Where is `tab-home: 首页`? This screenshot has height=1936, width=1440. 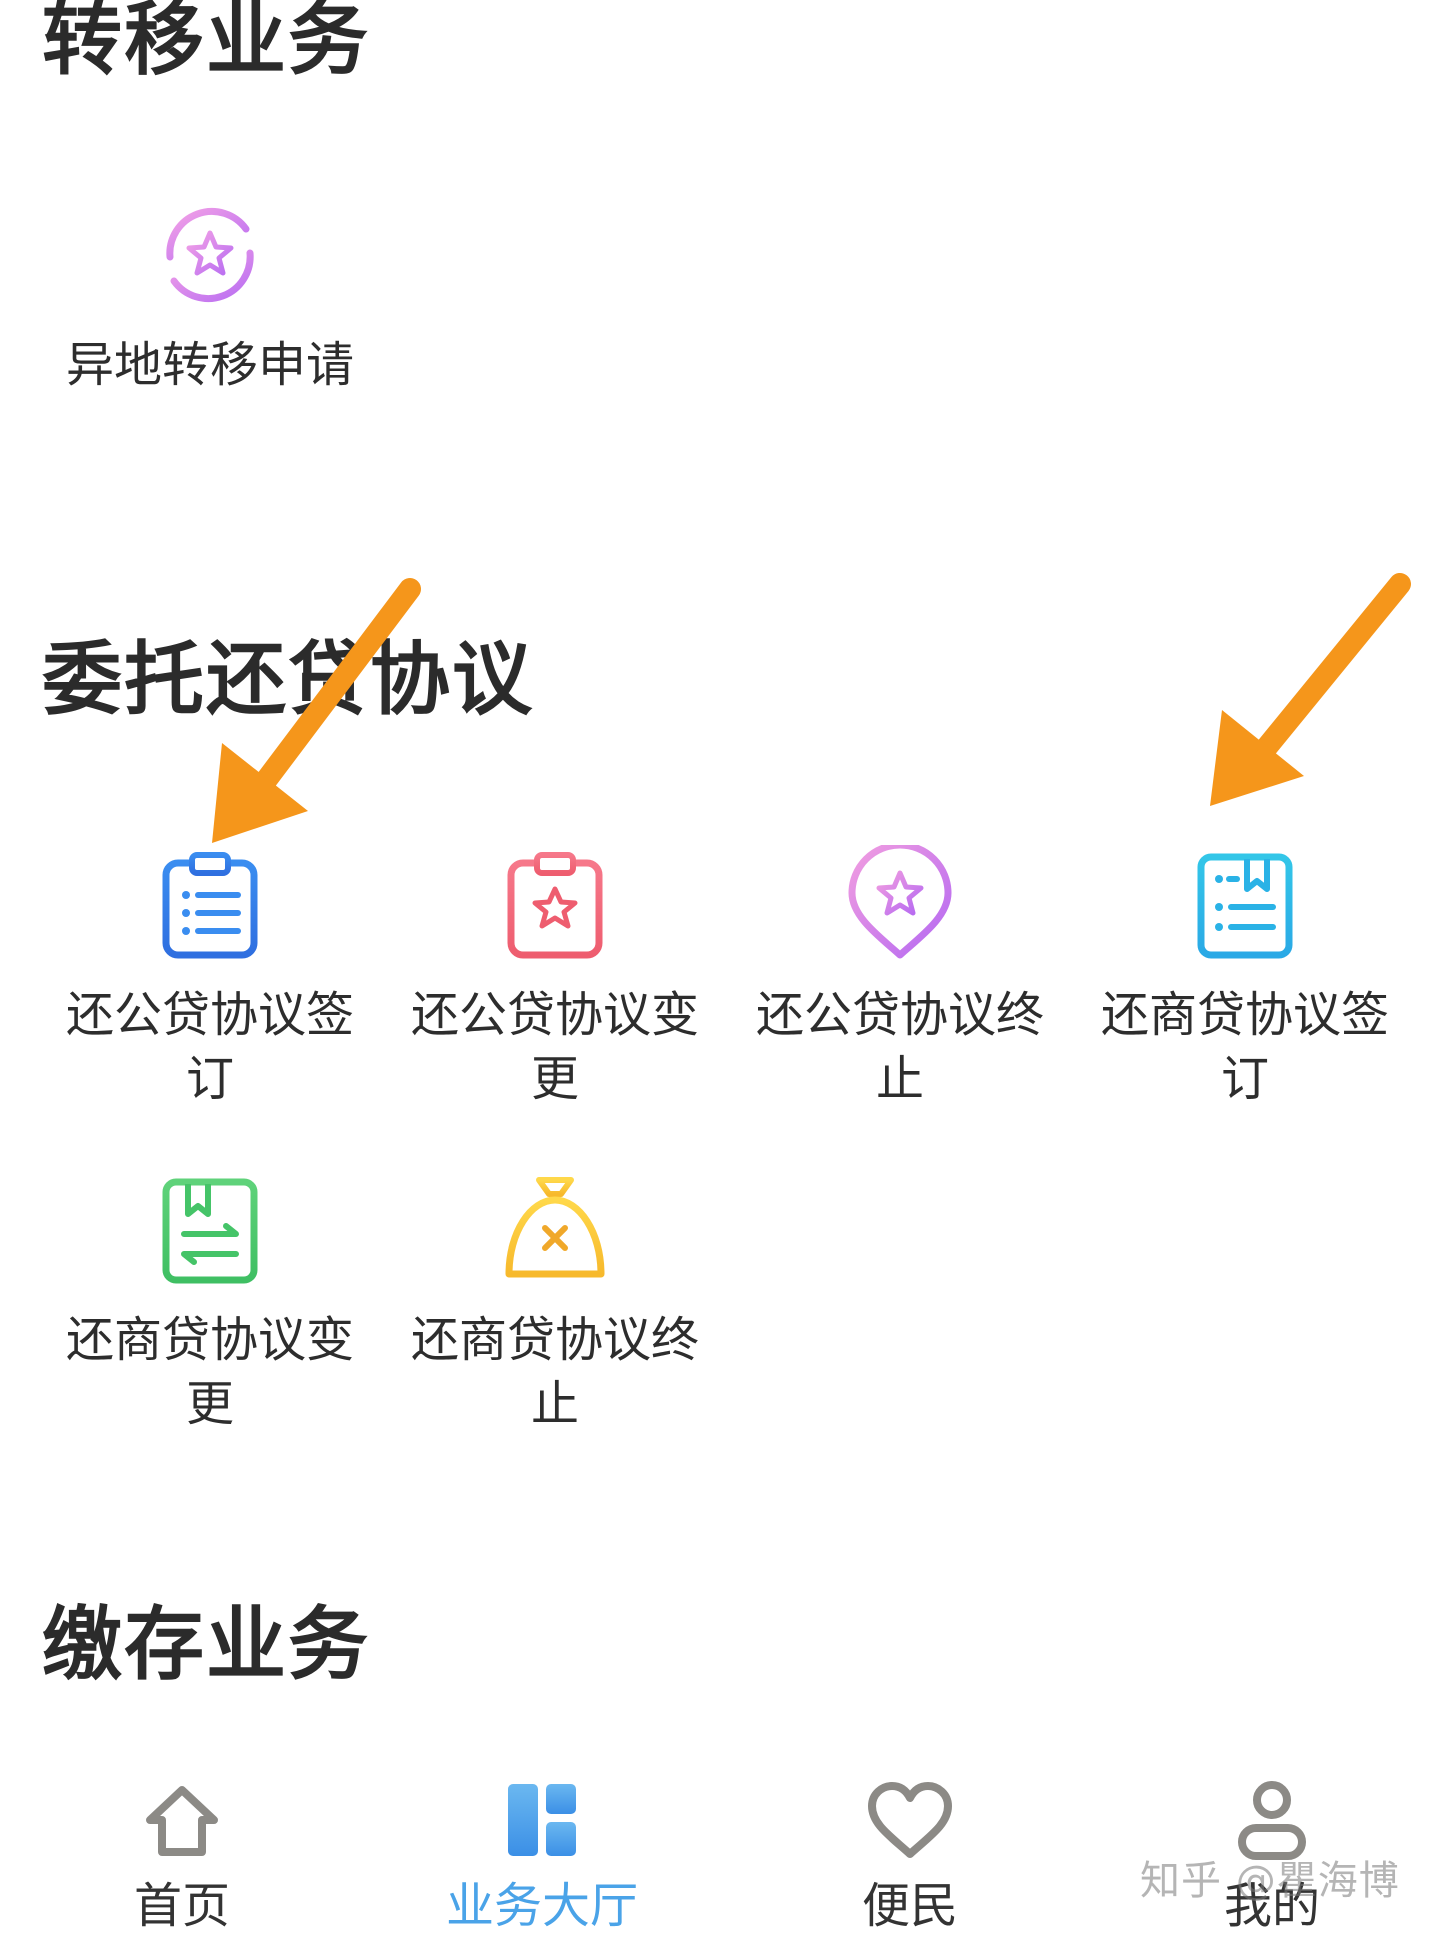
tab-home: 首页 is located at coordinates (182, 1853).